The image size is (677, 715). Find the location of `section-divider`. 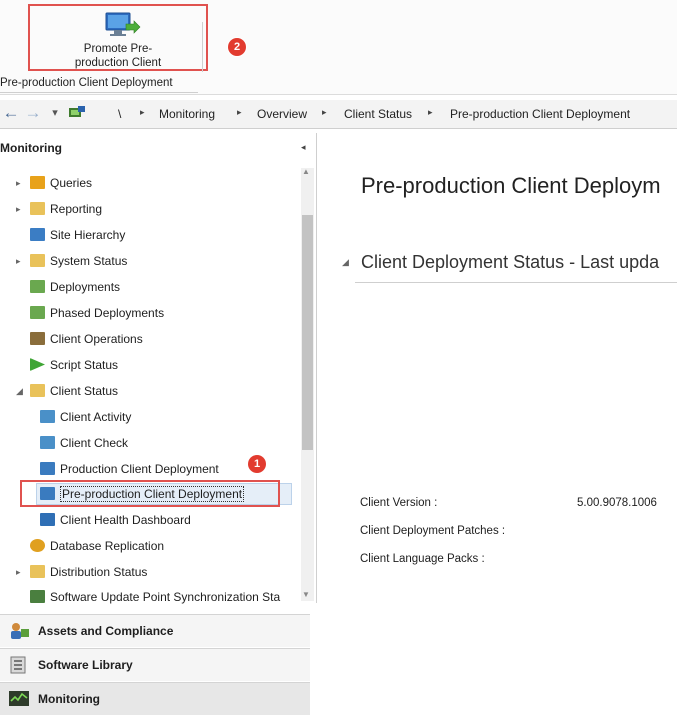

section-divider is located at coordinates (516, 282).